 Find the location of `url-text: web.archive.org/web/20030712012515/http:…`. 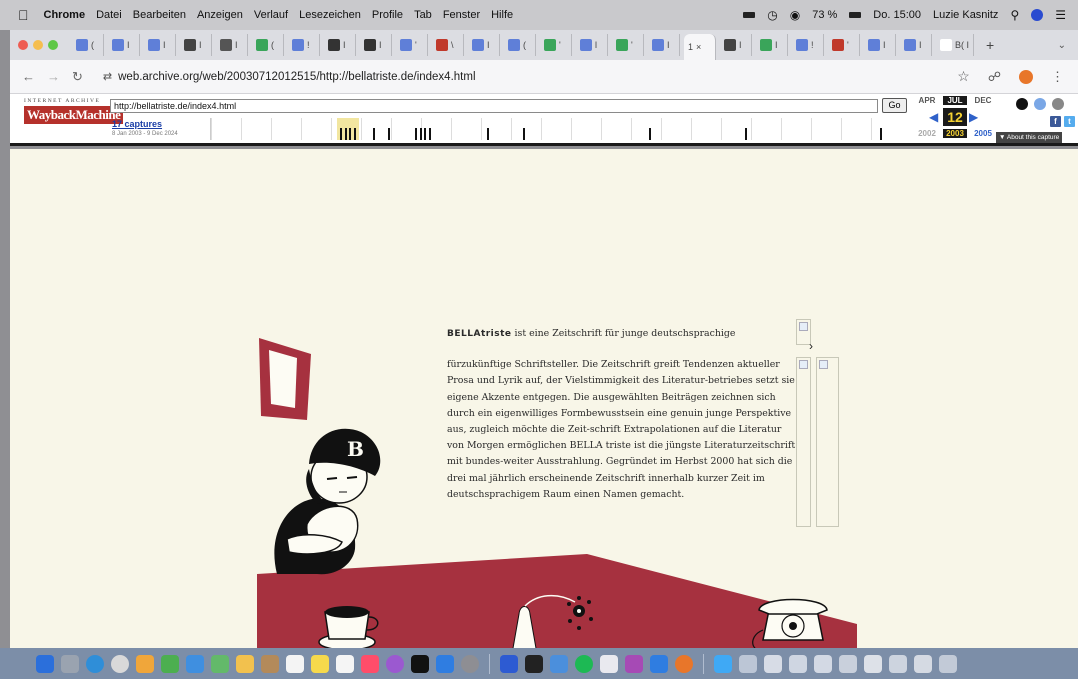

url-text: web.archive.org/web/20030712012515/http:… is located at coordinates (296, 77).